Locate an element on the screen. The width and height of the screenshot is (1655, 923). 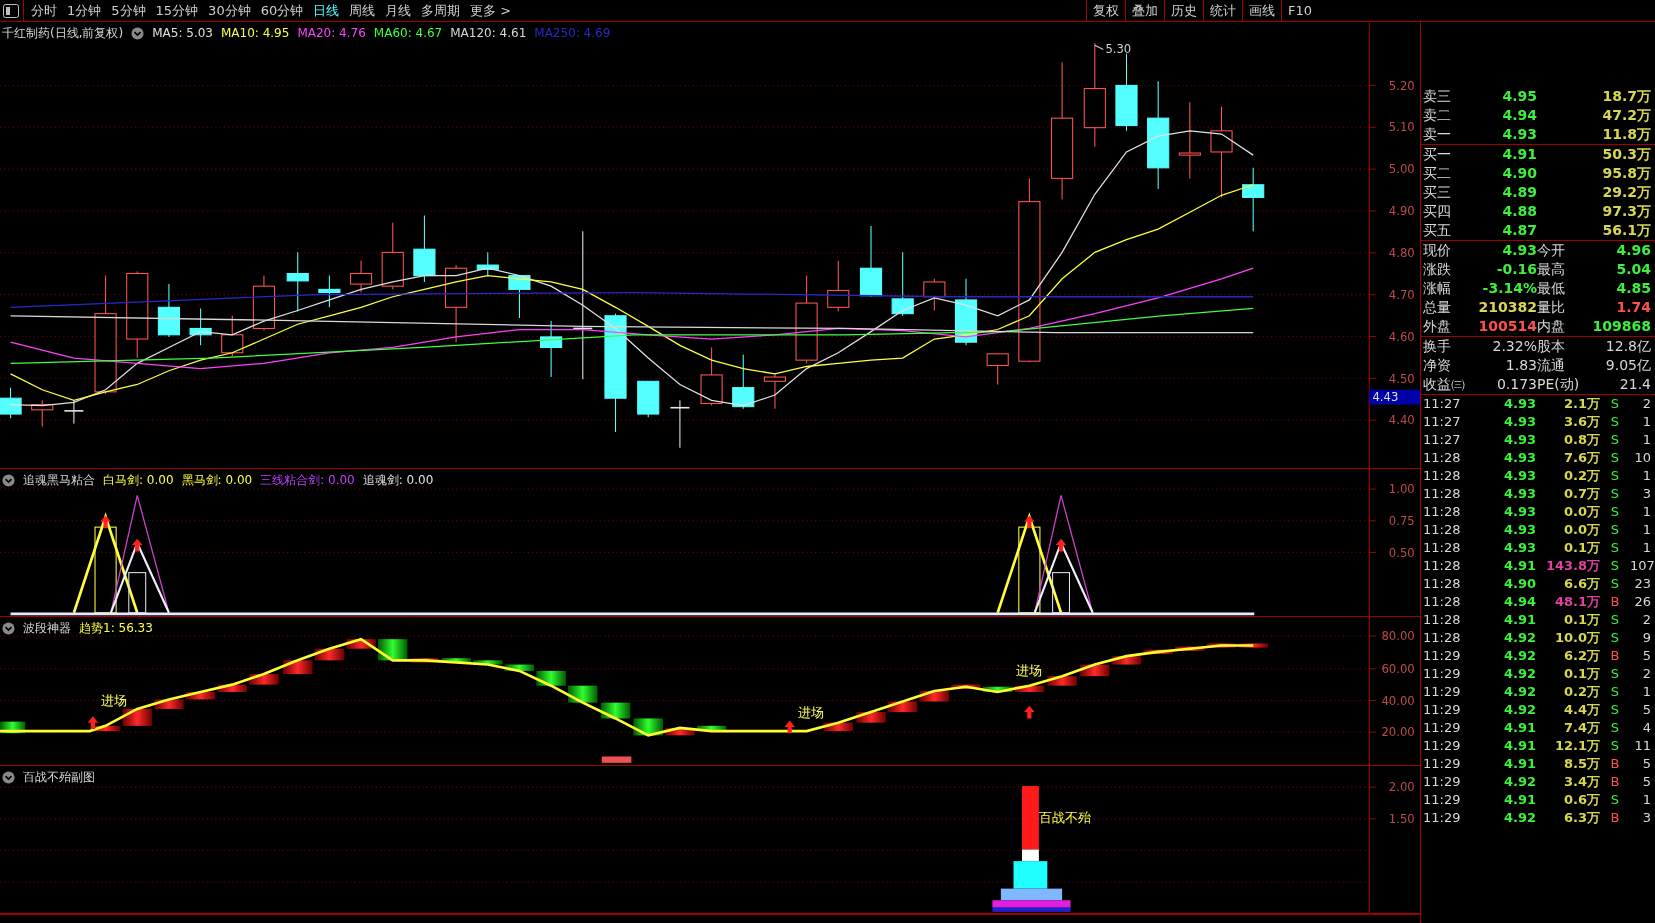
toolbar-button: 叠加 is located at coordinates (1144, 10).